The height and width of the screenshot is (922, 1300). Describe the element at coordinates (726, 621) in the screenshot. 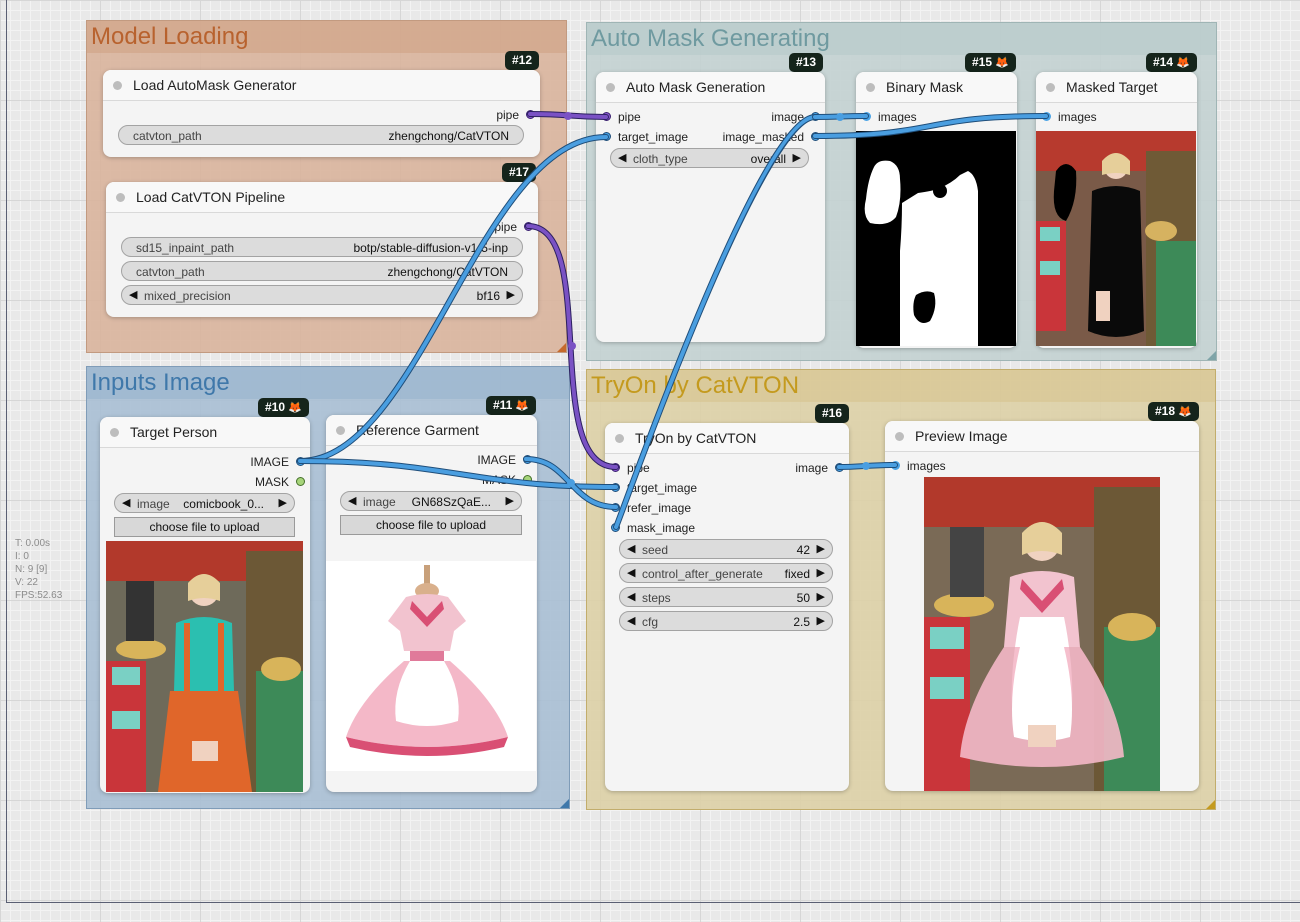

I see `widget-cfg: ◀ cfg 2.5 ▶` at that location.